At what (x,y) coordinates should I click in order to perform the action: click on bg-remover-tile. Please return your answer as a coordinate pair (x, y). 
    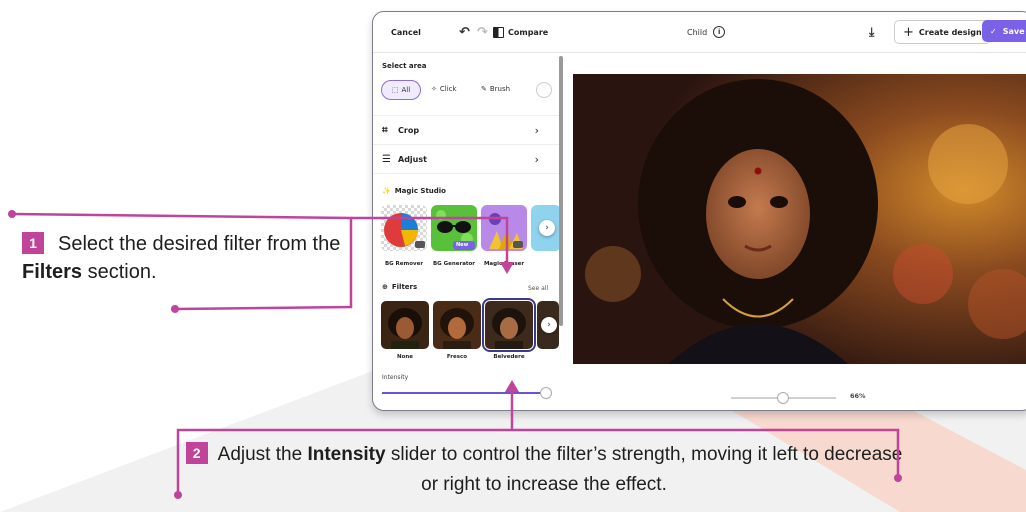
    Looking at the image, I should click on (404, 228).